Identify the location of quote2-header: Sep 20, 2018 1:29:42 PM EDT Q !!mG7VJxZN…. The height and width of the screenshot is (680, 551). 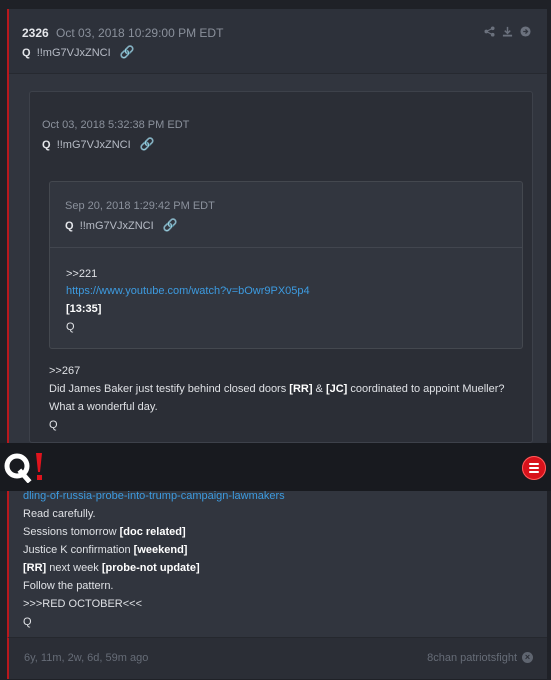
(286, 215).